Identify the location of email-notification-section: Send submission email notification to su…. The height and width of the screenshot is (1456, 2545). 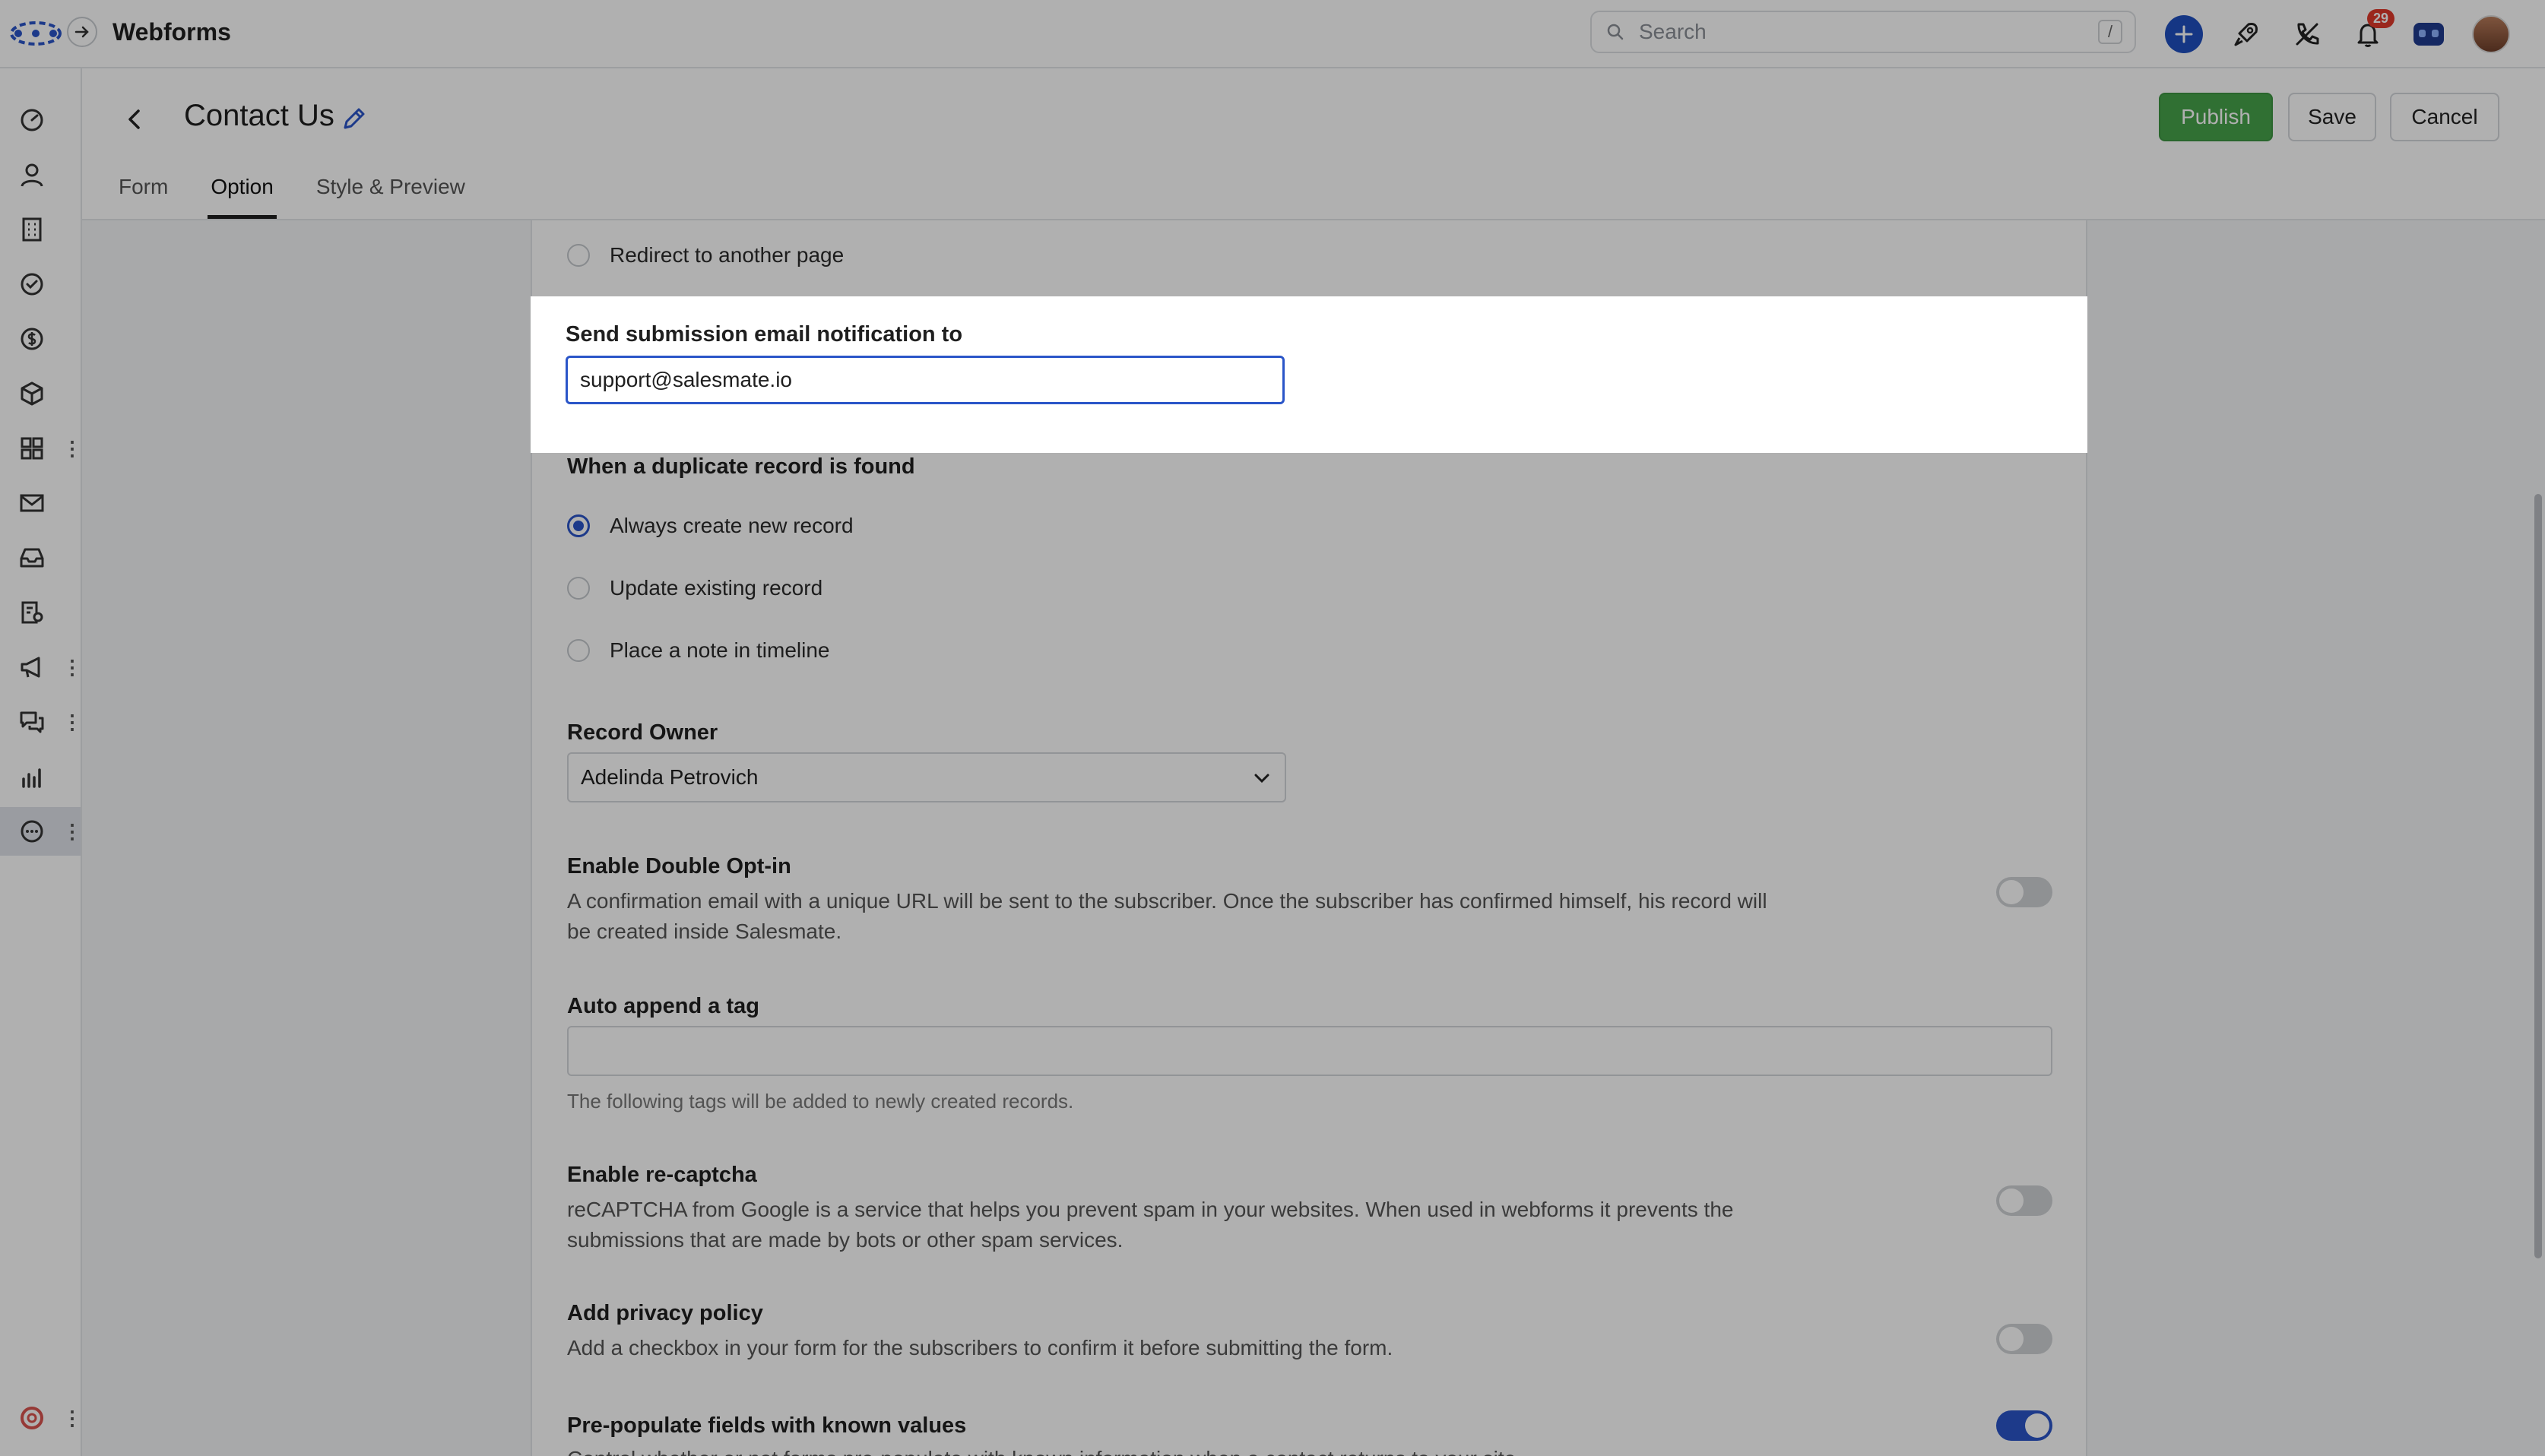
(1309, 374).